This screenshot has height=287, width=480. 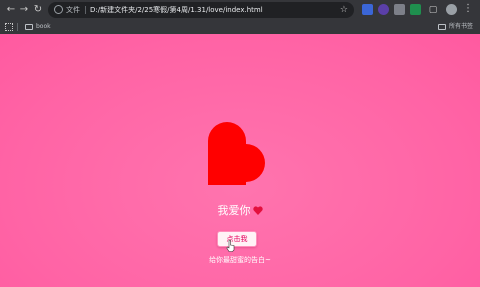 What do you see at coordinates (468, 9) in the screenshot?
I see `menu-icon: ⋮` at bounding box center [468, 9].